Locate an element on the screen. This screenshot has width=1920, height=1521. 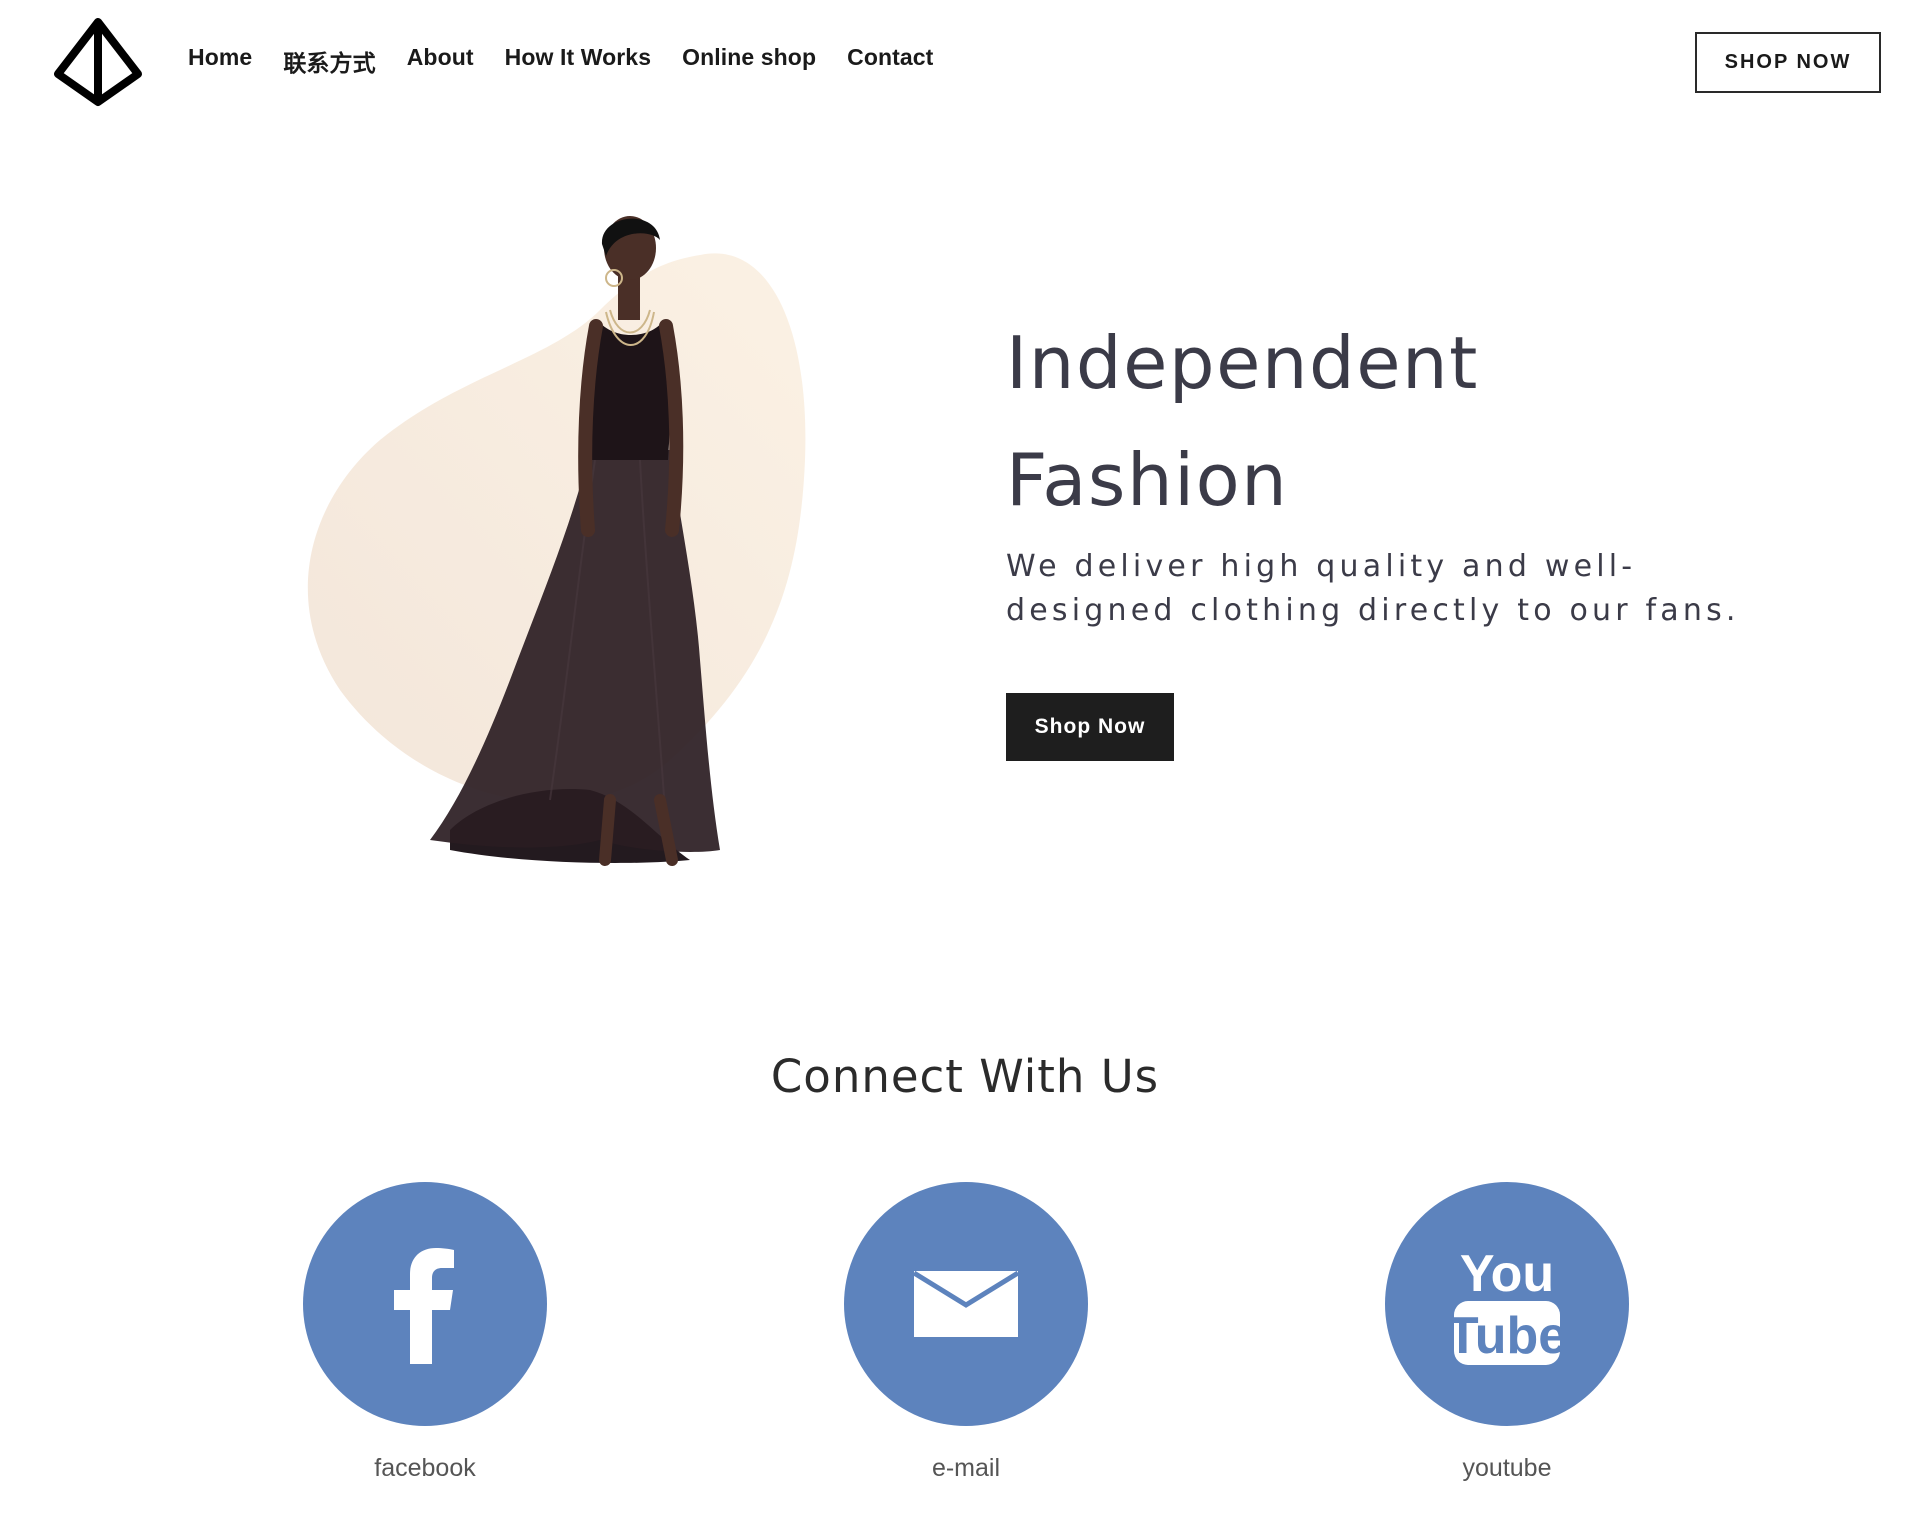
email-button is located at coordinates (966, 1304).